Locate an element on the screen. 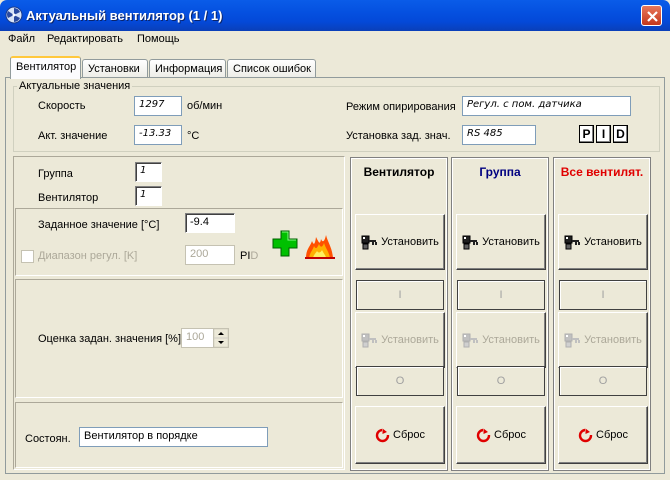  title-bar: Актуальный вентилятор (1 / 1) is located at coordinates (335, 15).